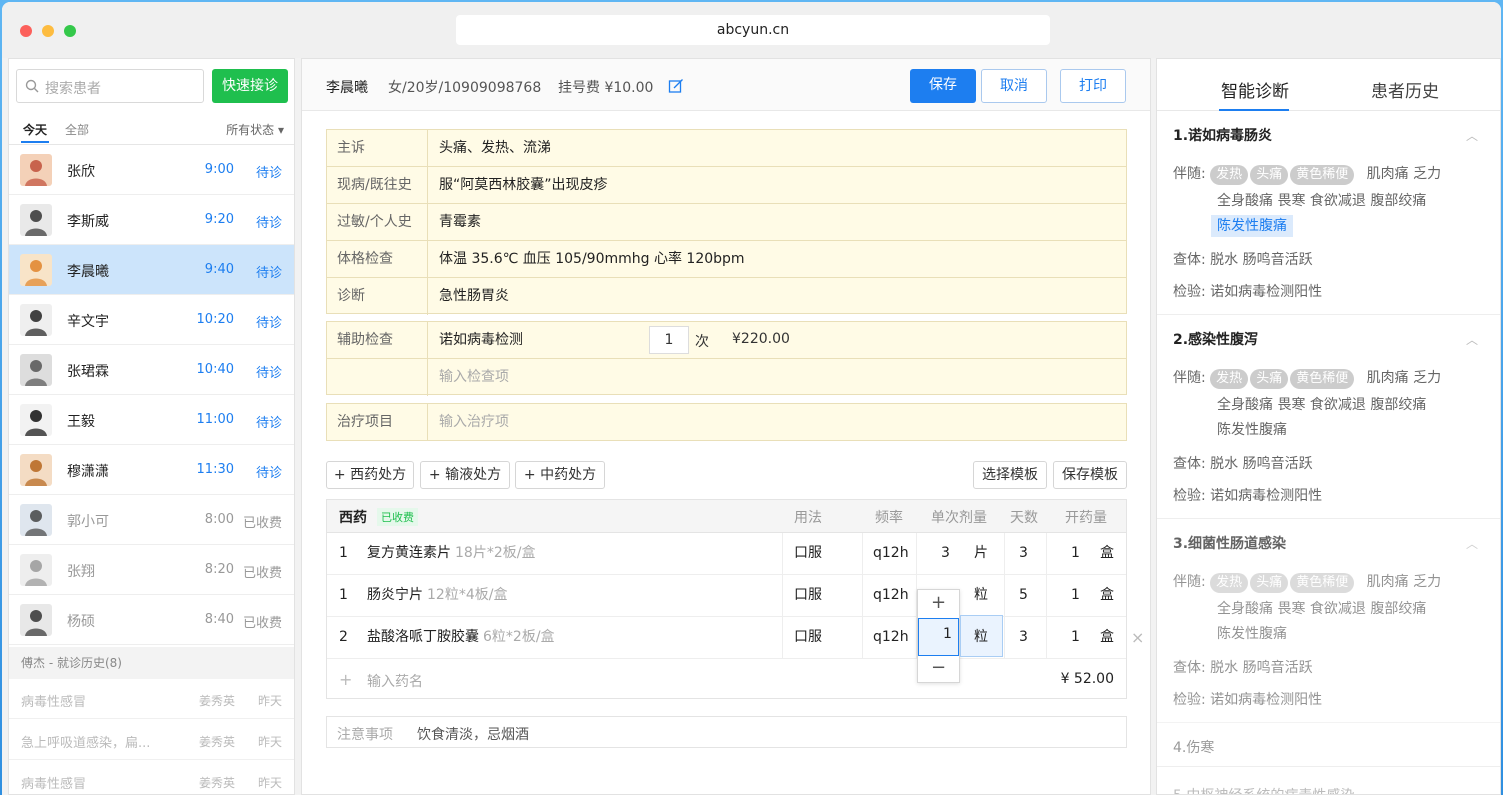 The image size is (1503, 795). I want to click on tab-all: 全部, so click(77, 129).